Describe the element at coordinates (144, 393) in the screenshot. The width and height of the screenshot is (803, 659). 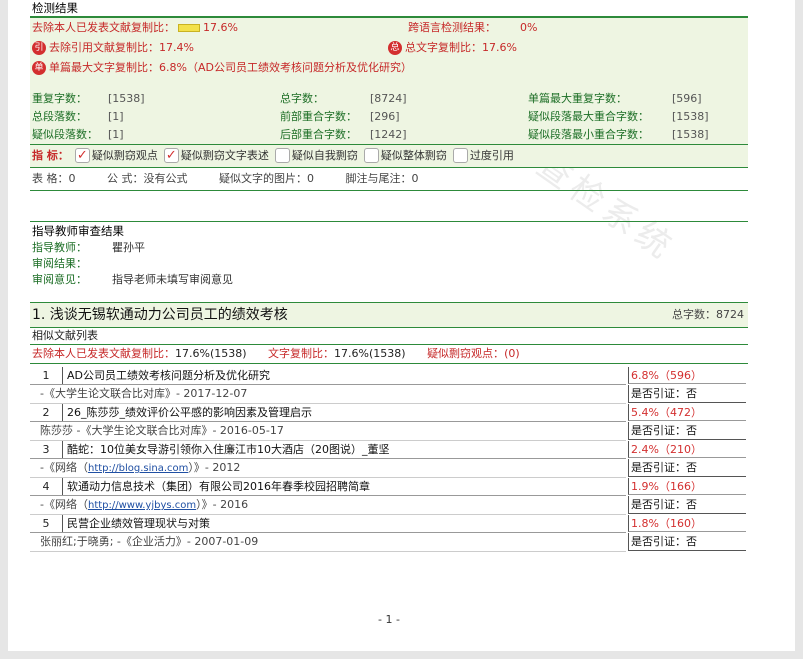
I see `item-source-text: -《大学生论文联合比对库》- 2017-12-07` at that location.